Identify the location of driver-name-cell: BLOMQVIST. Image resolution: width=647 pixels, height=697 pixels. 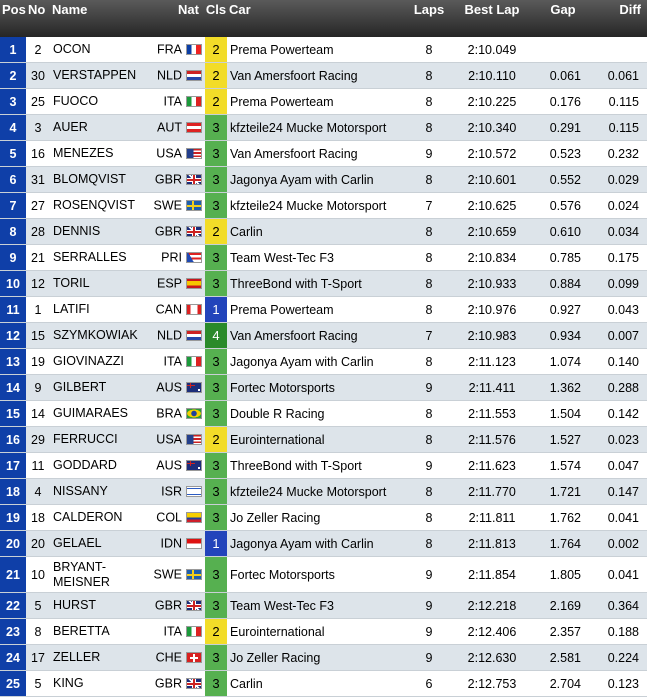
(100, 179).